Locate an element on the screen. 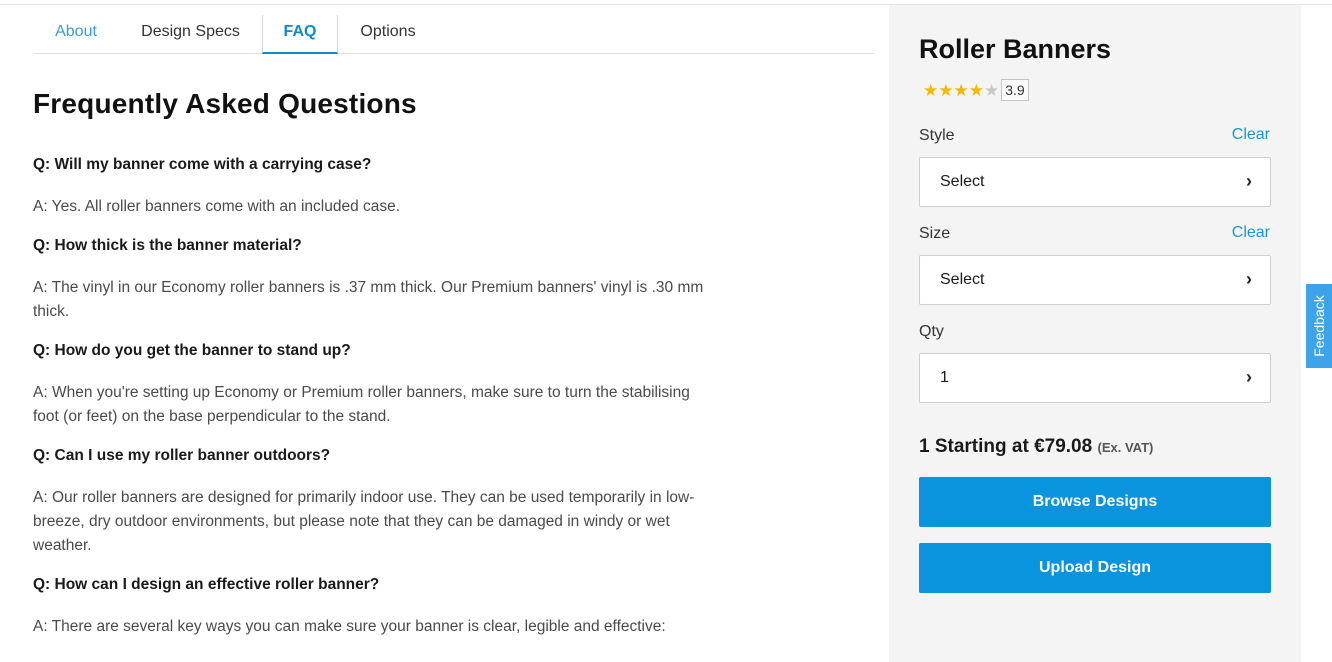 This screenshot has width=1332, height=662. style-select: Select › is located at coordinates (1095, 182).